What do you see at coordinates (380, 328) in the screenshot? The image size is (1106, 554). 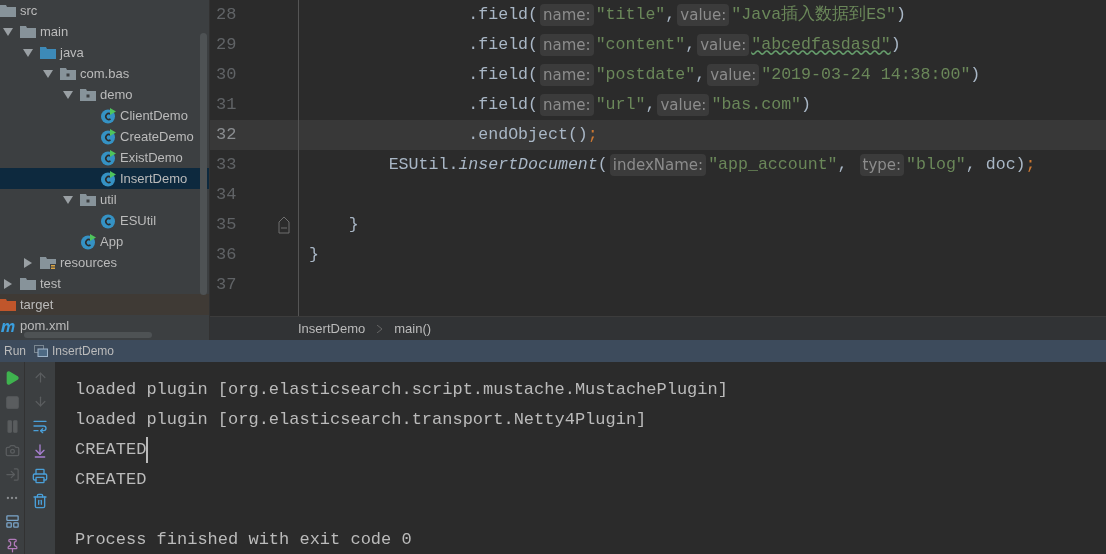 I see `chevron-icon` at bounding box center [380, 328].